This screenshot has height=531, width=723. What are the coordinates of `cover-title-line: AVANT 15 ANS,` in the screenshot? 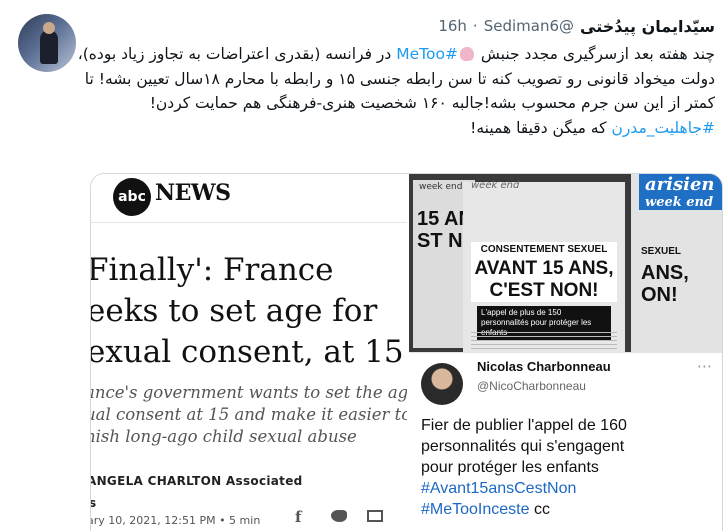 It's located at (544, 268).